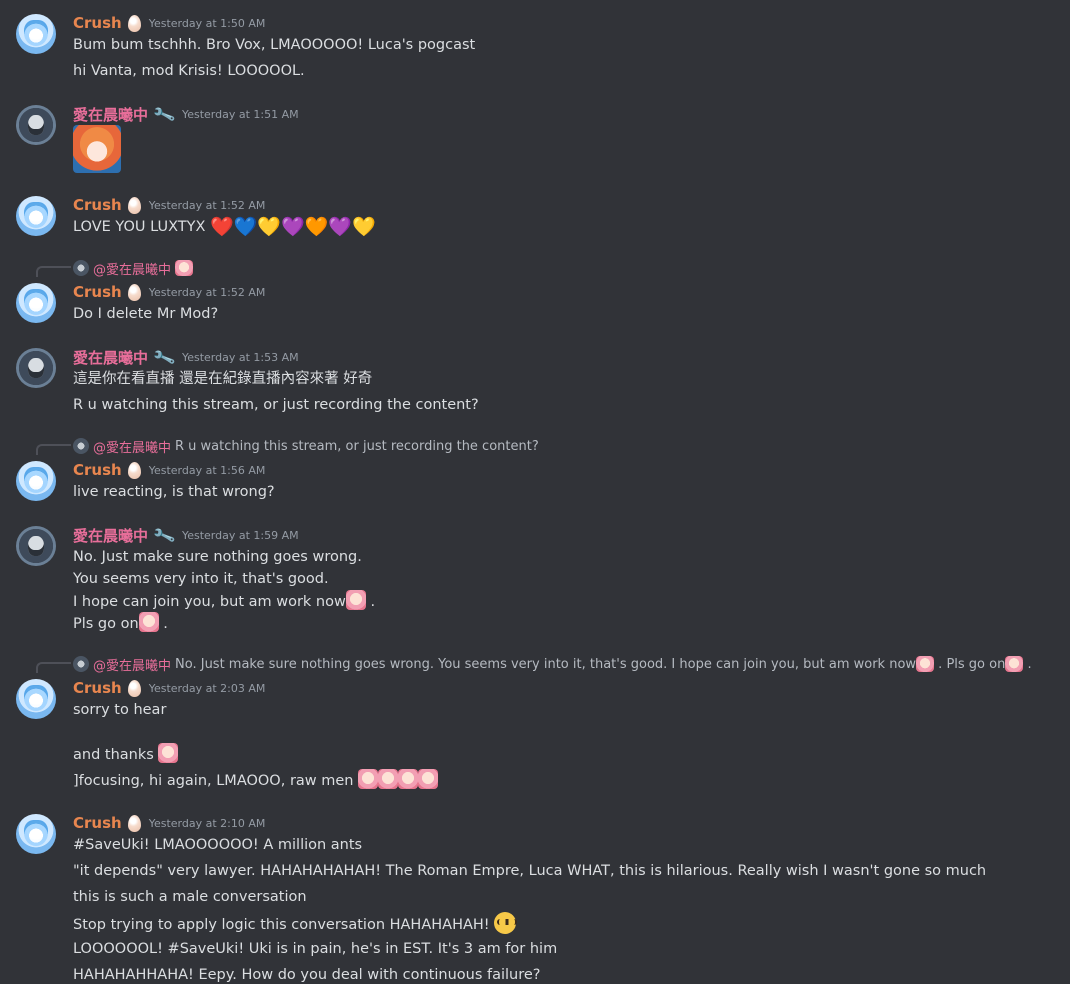 Image resolution: width=1070 pixels, height=984 pixels. What do you see at coordinates (218, 845) in the screenshot?
I see `message-line: #SaveUki! LMAOOOOOO! A million ants` at bounding box center [218, 845].